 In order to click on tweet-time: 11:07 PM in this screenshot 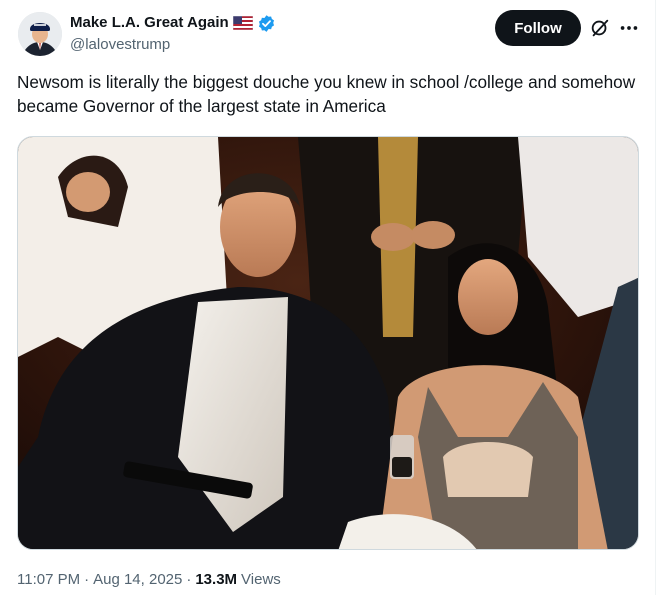, I will do `click(48, 580)`.